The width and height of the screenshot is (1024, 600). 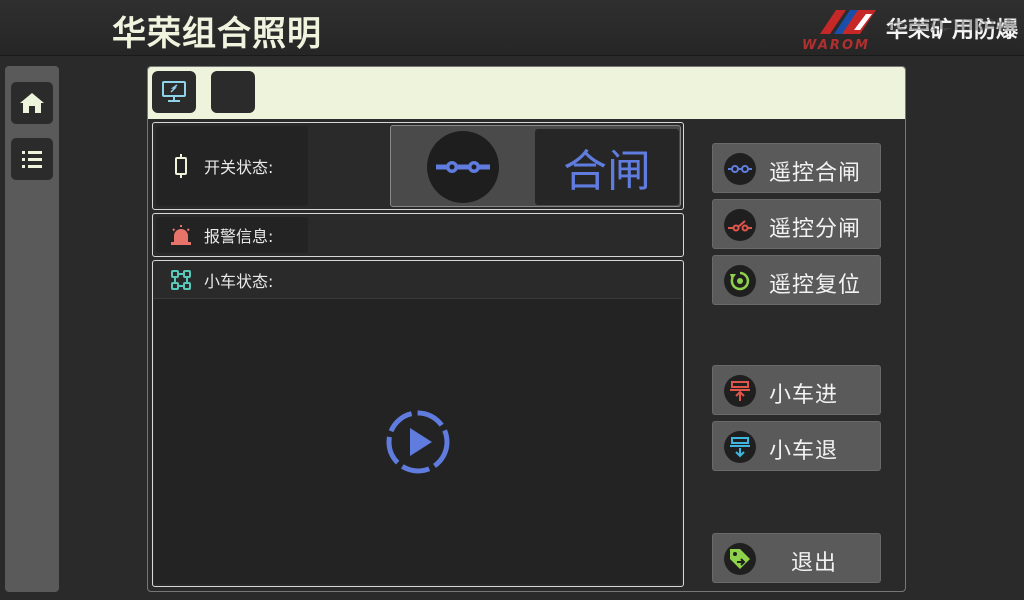 I want to click on home-icon, so click(x=32, y=103).